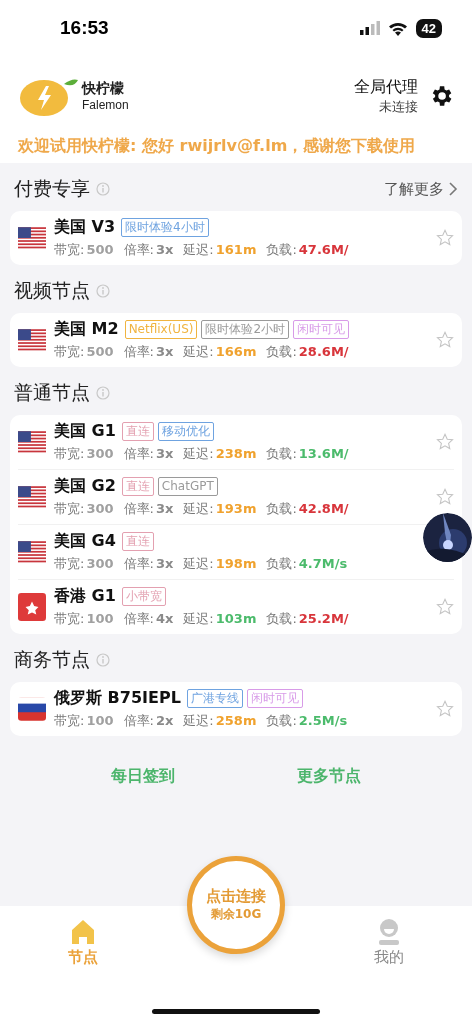  What do you see at coordinates (85, 227) in the screenshot?
I see `node-name: 美国 V3` at bounding box center [85, 227].